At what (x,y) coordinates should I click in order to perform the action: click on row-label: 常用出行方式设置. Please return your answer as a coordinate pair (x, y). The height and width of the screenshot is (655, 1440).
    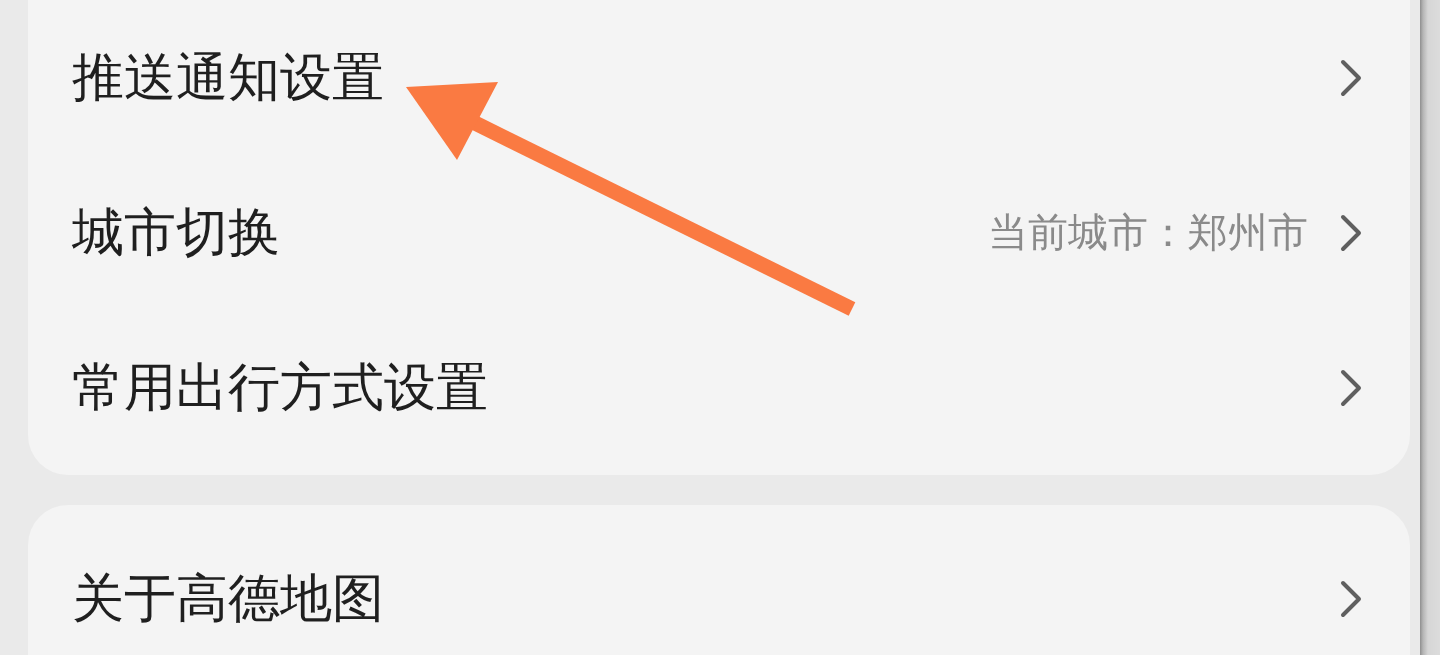
    Looking at the image, I should click on (280, 387).